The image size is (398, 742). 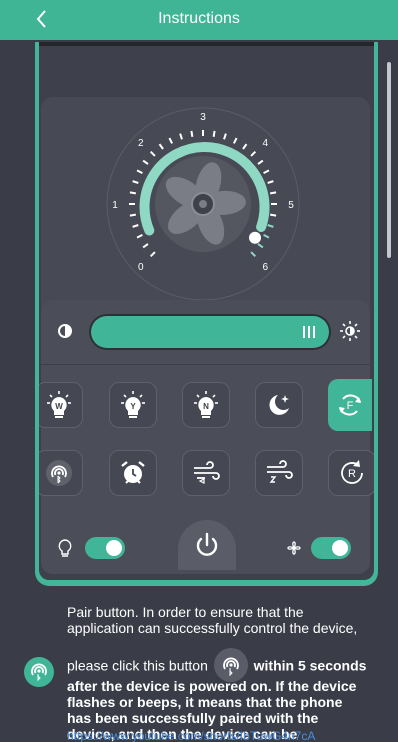 What do you see at coordinates (331, 548) in the screenshot?
I see `fan-toggle` at bounding box center [331, 548].